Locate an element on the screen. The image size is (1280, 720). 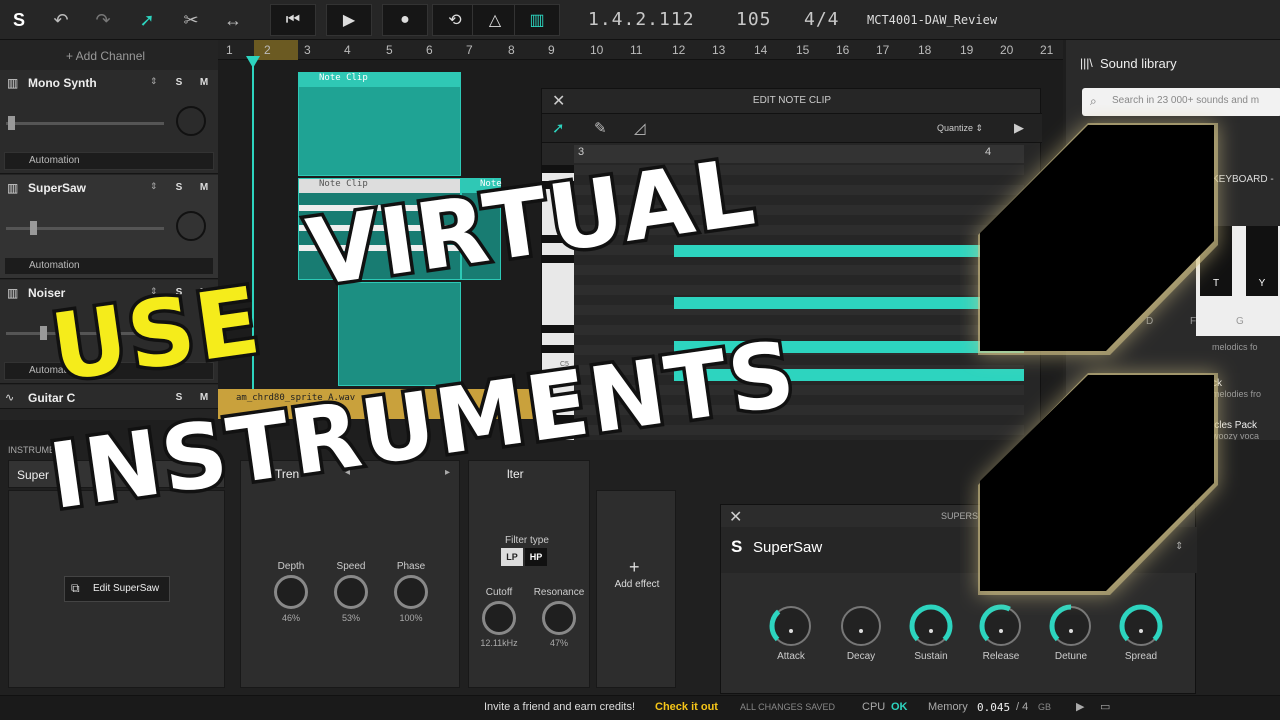
lp-button: LP is located at coordinates (512, 557).